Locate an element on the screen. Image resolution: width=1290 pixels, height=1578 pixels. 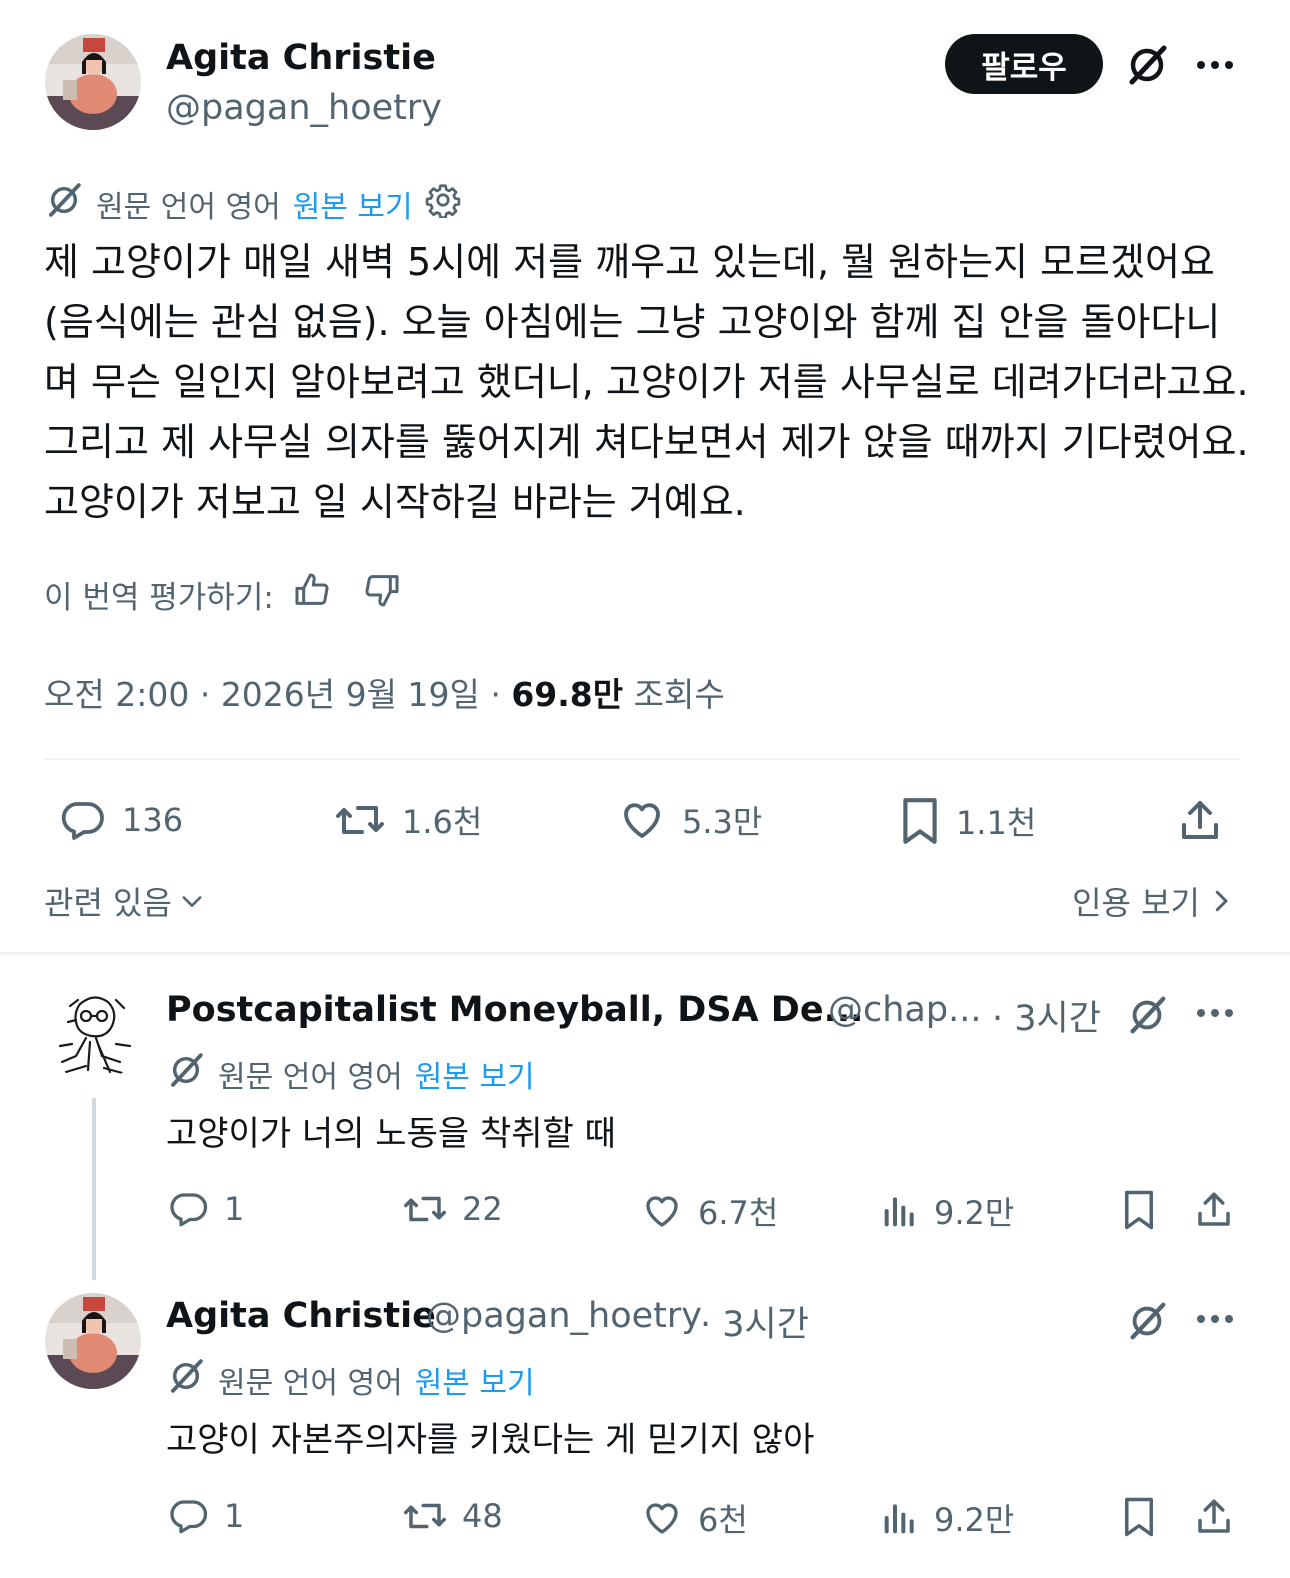
tweet-meta: 오전 2:00 · 2026년 9월 19일 · 69.8만 조회수 is located at coordinates (384, 694).